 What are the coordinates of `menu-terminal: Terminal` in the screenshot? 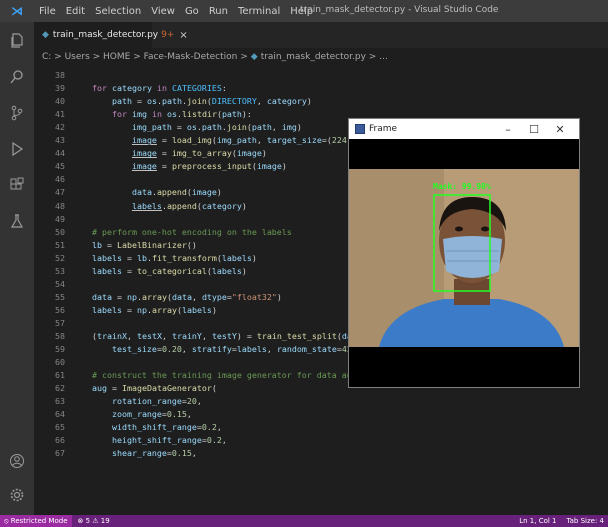 It's located at (259, 11).